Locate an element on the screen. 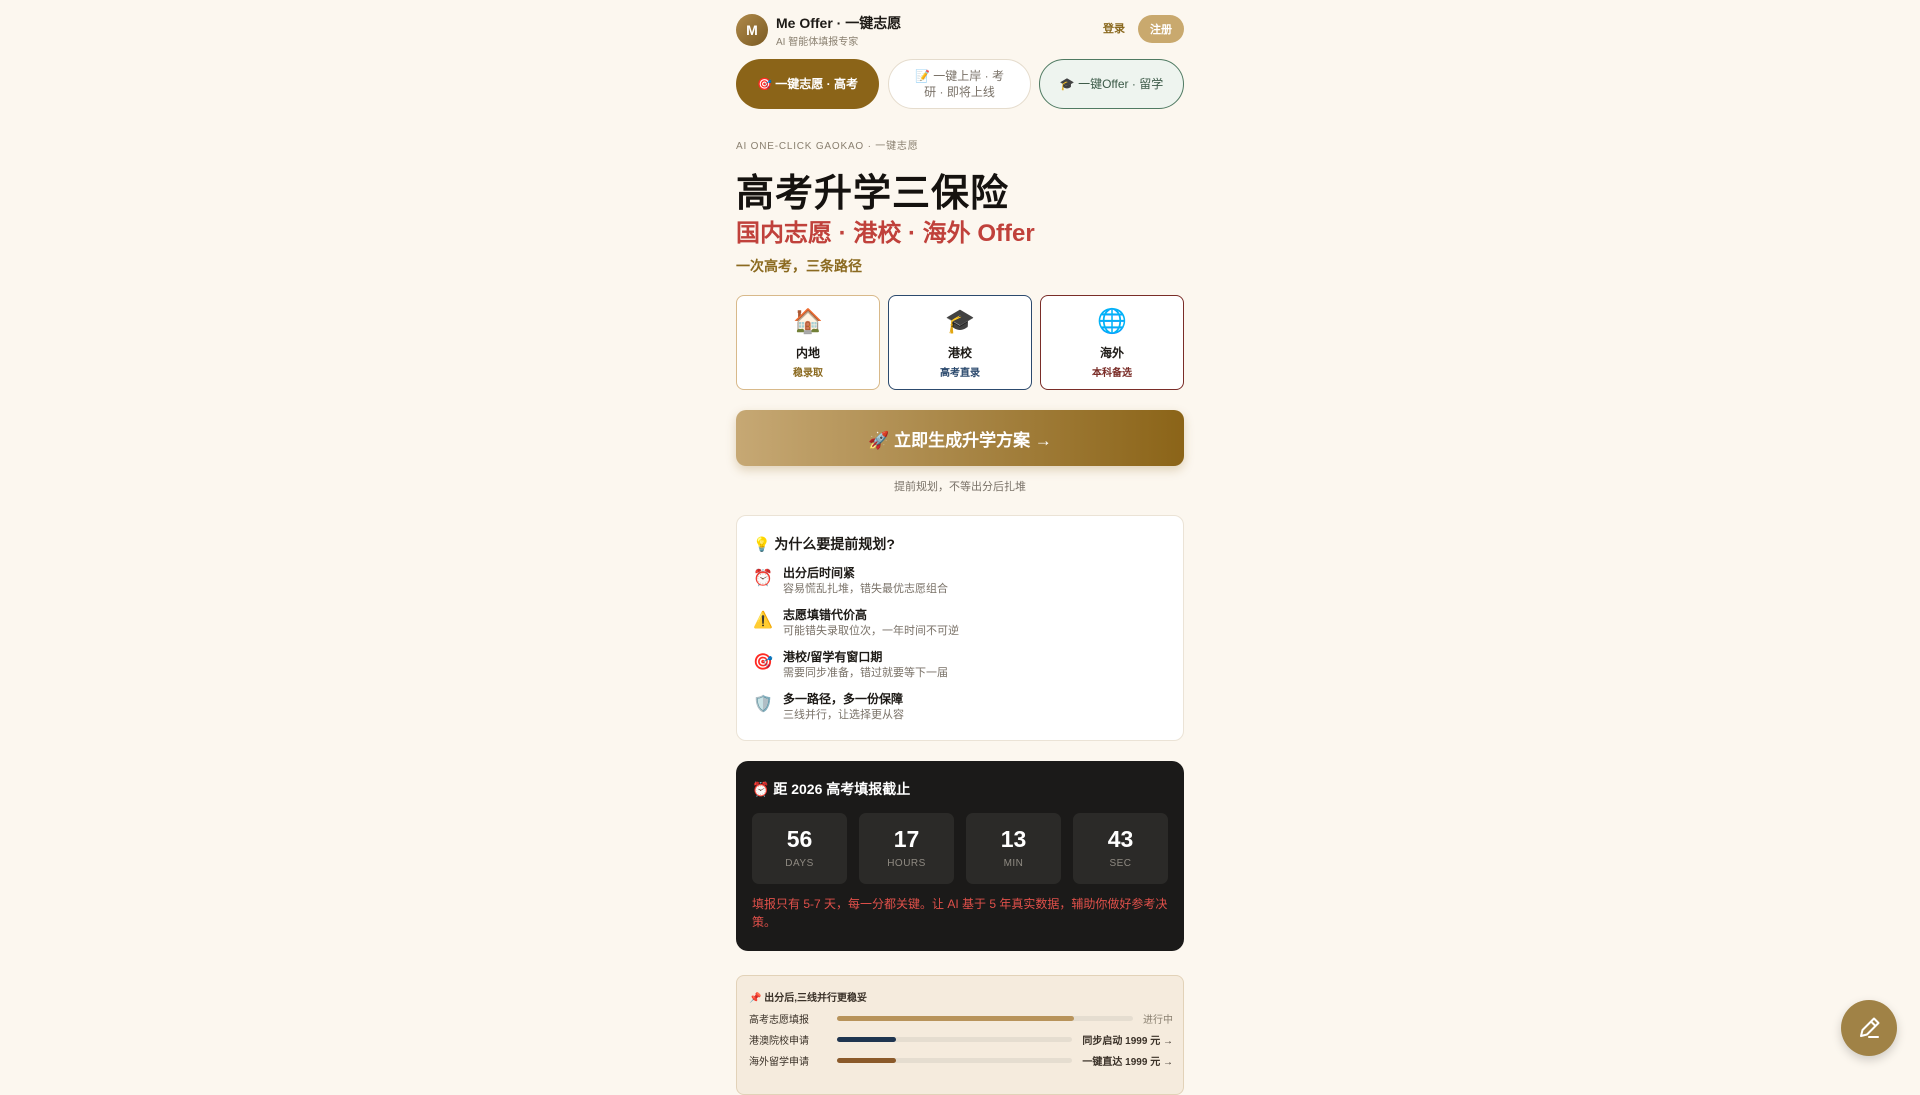 The width and height of the screenshot is (1920, 1095). progress-row: 港澳院校申请 同步启动 1999 元 → is located at coordinates (961, 1039).